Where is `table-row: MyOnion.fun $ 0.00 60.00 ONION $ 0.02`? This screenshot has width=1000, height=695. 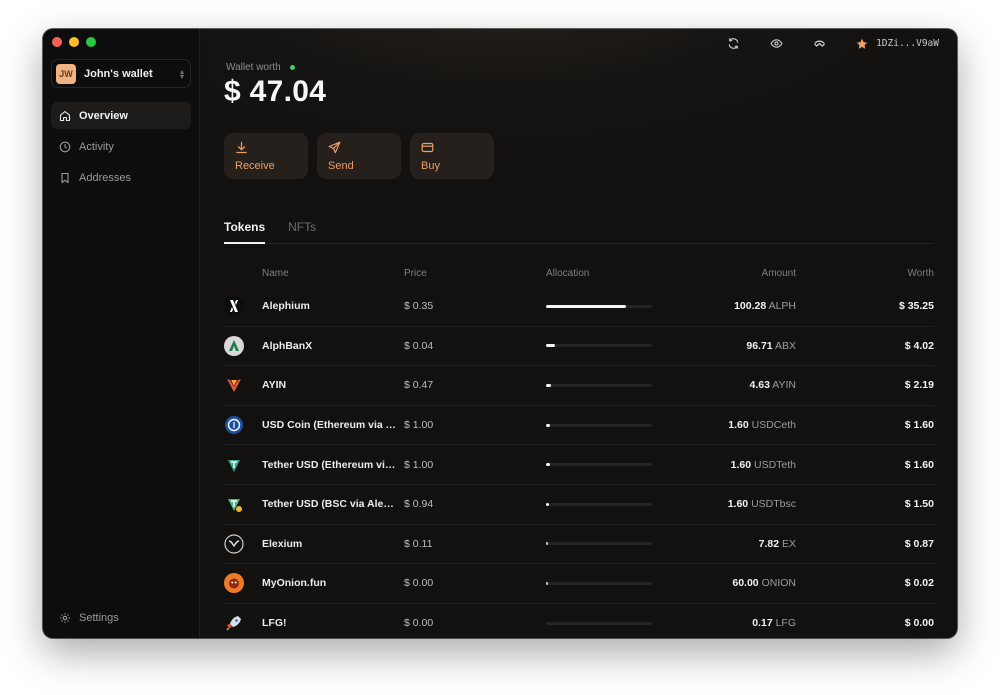
table-row: MyOnion.fun $ 0.00 60.00 ONION $ 0.02 is located at coordinates (579, 584).